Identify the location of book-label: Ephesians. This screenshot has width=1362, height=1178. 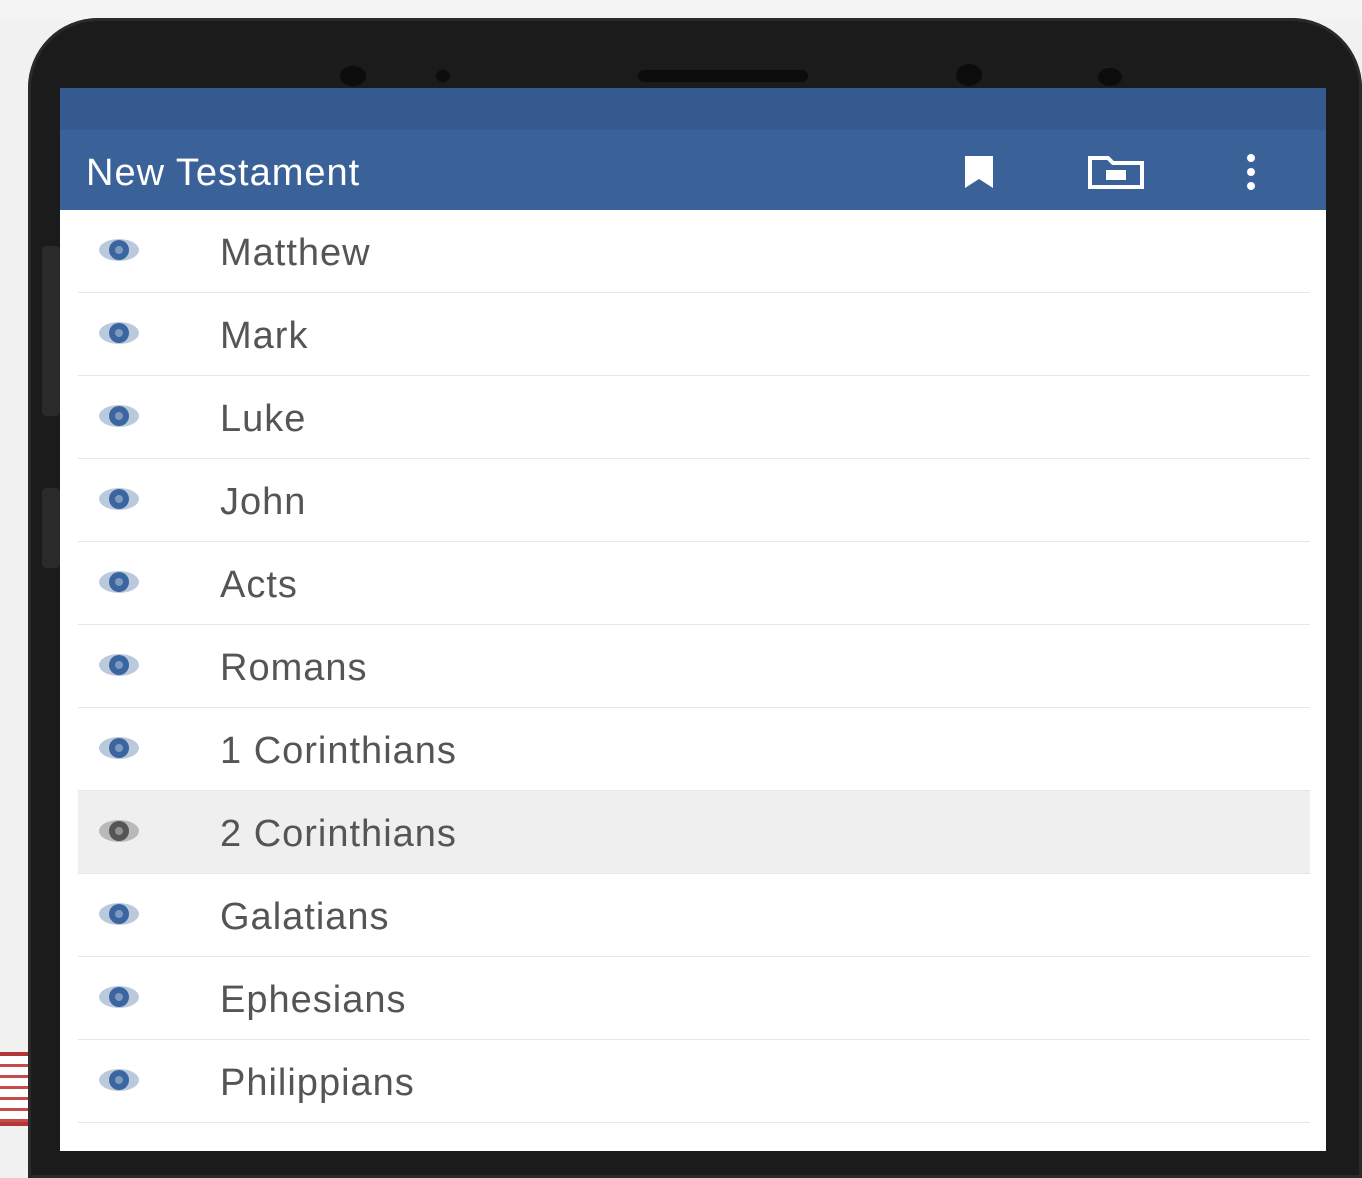
(313, 1000).